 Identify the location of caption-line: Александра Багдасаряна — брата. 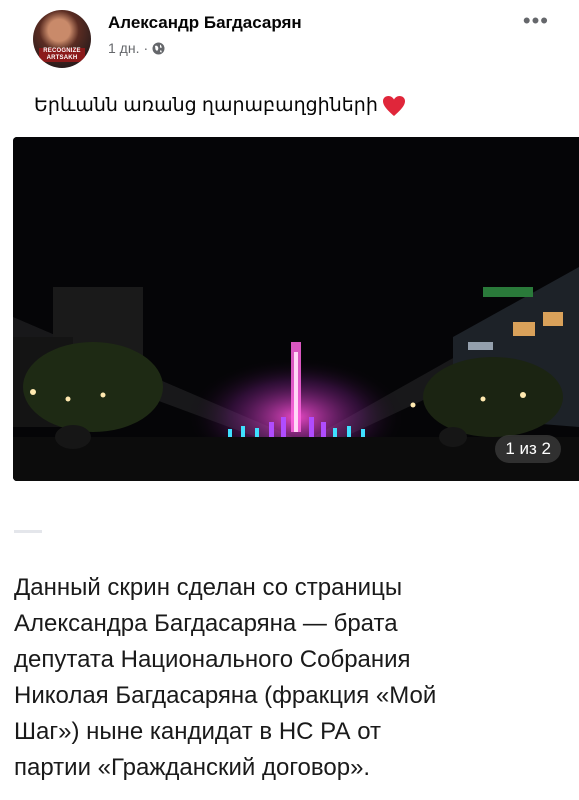
(206, 623).